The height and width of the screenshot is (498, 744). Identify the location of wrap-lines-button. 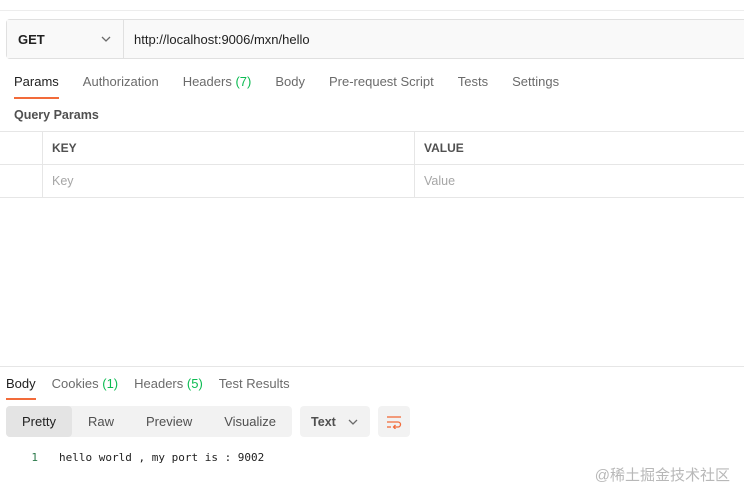
(394, 421).